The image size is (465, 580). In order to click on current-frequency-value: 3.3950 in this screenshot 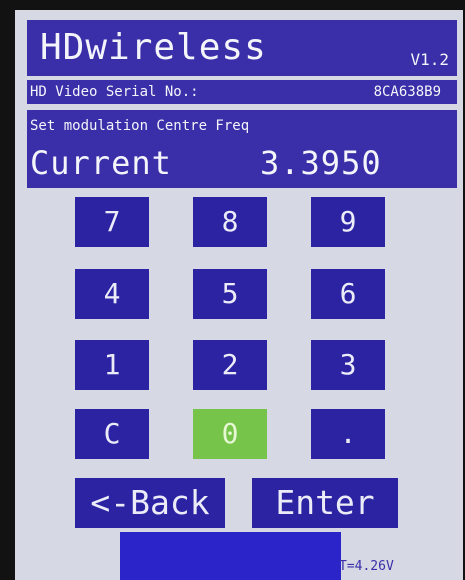, I will do `click(321, 163)`.